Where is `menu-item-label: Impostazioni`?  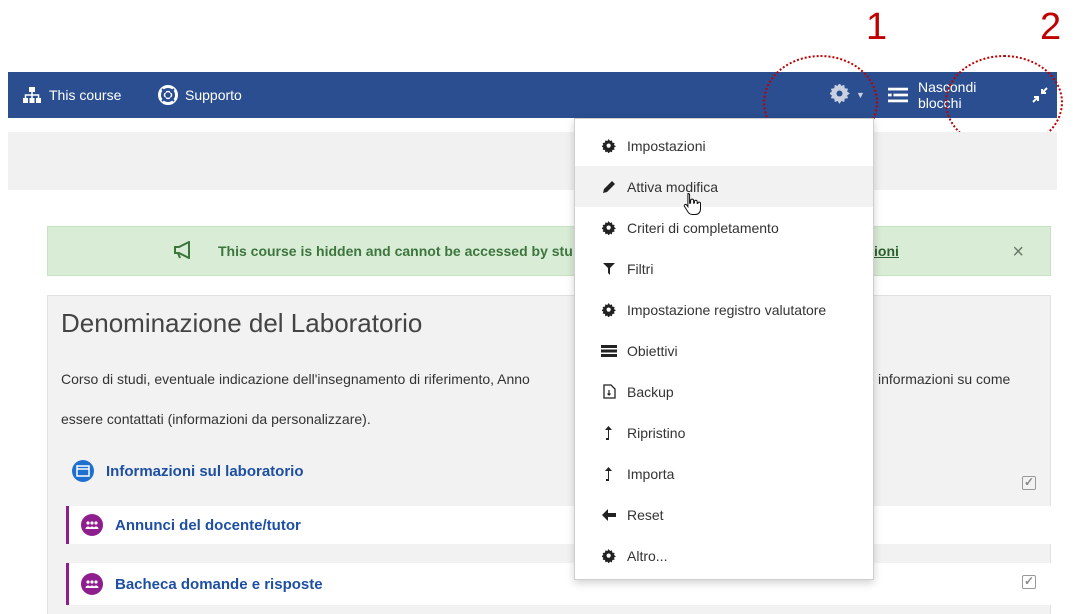
menu-item-label: Impostazioni is located at coordinates (666, 145).